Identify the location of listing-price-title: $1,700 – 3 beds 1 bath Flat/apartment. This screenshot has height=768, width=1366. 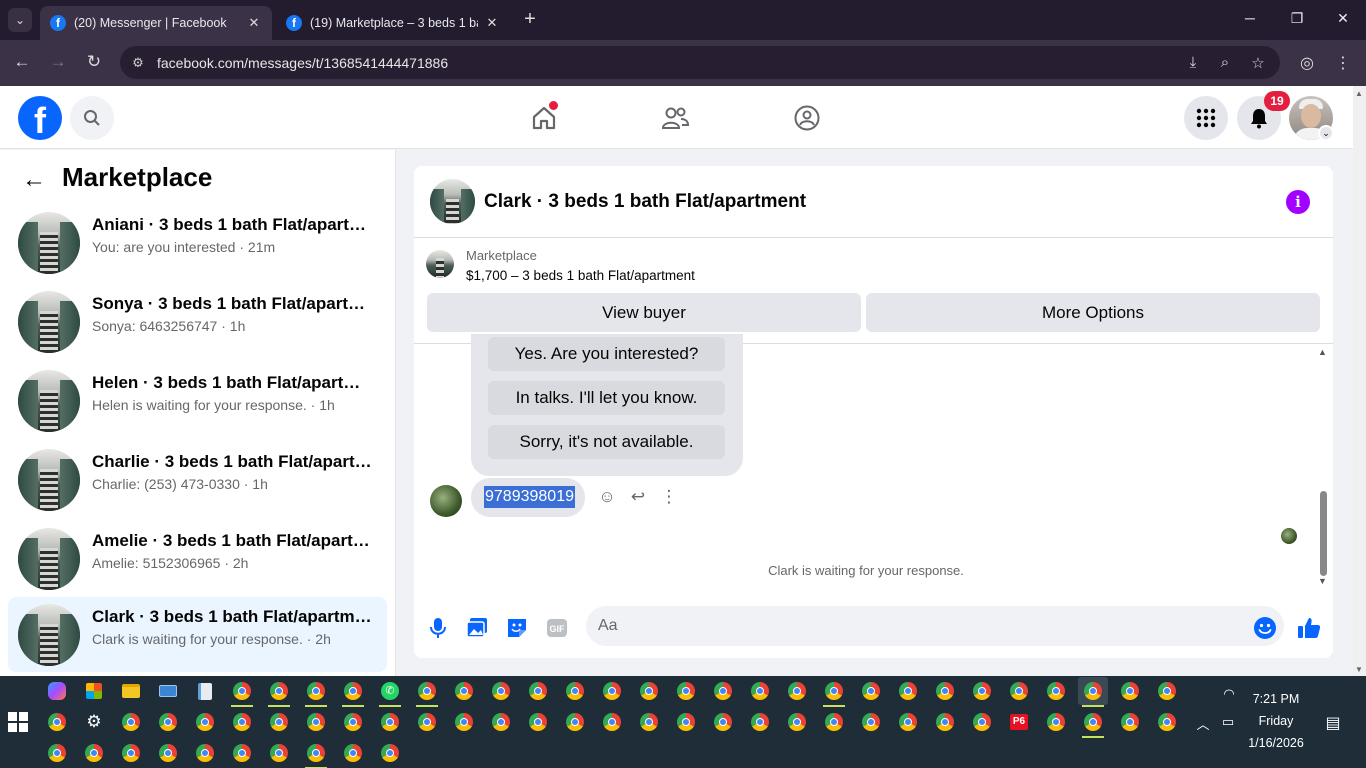
(580, 275).